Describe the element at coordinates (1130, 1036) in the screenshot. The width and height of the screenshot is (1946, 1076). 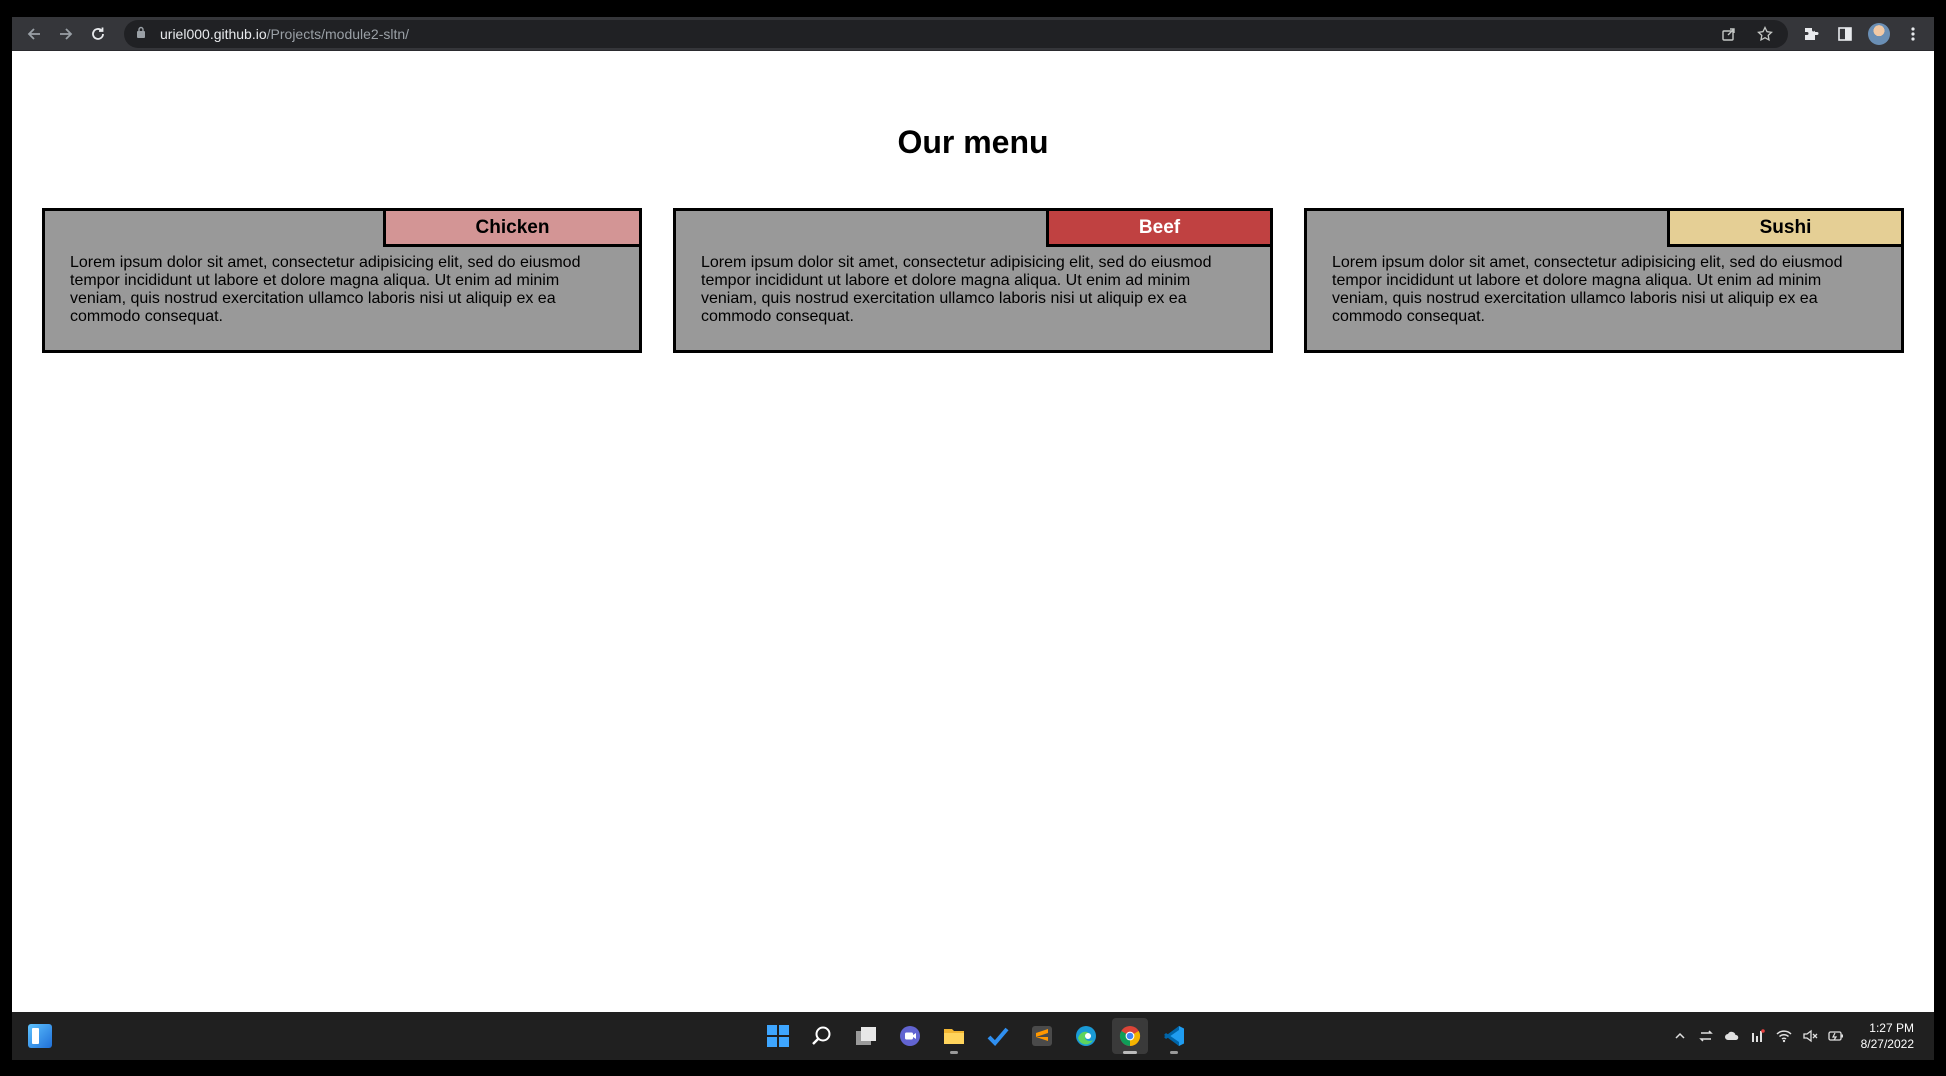
I see `chrome-icon` at that location.